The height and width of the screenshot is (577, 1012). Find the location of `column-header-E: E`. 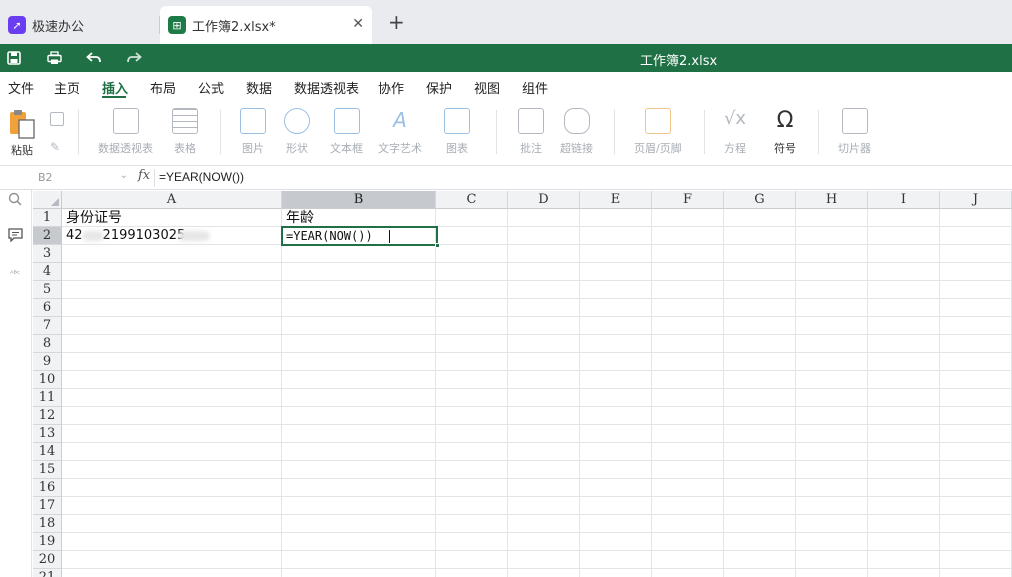

column-header-E: E is located at coordinates (616, 200).